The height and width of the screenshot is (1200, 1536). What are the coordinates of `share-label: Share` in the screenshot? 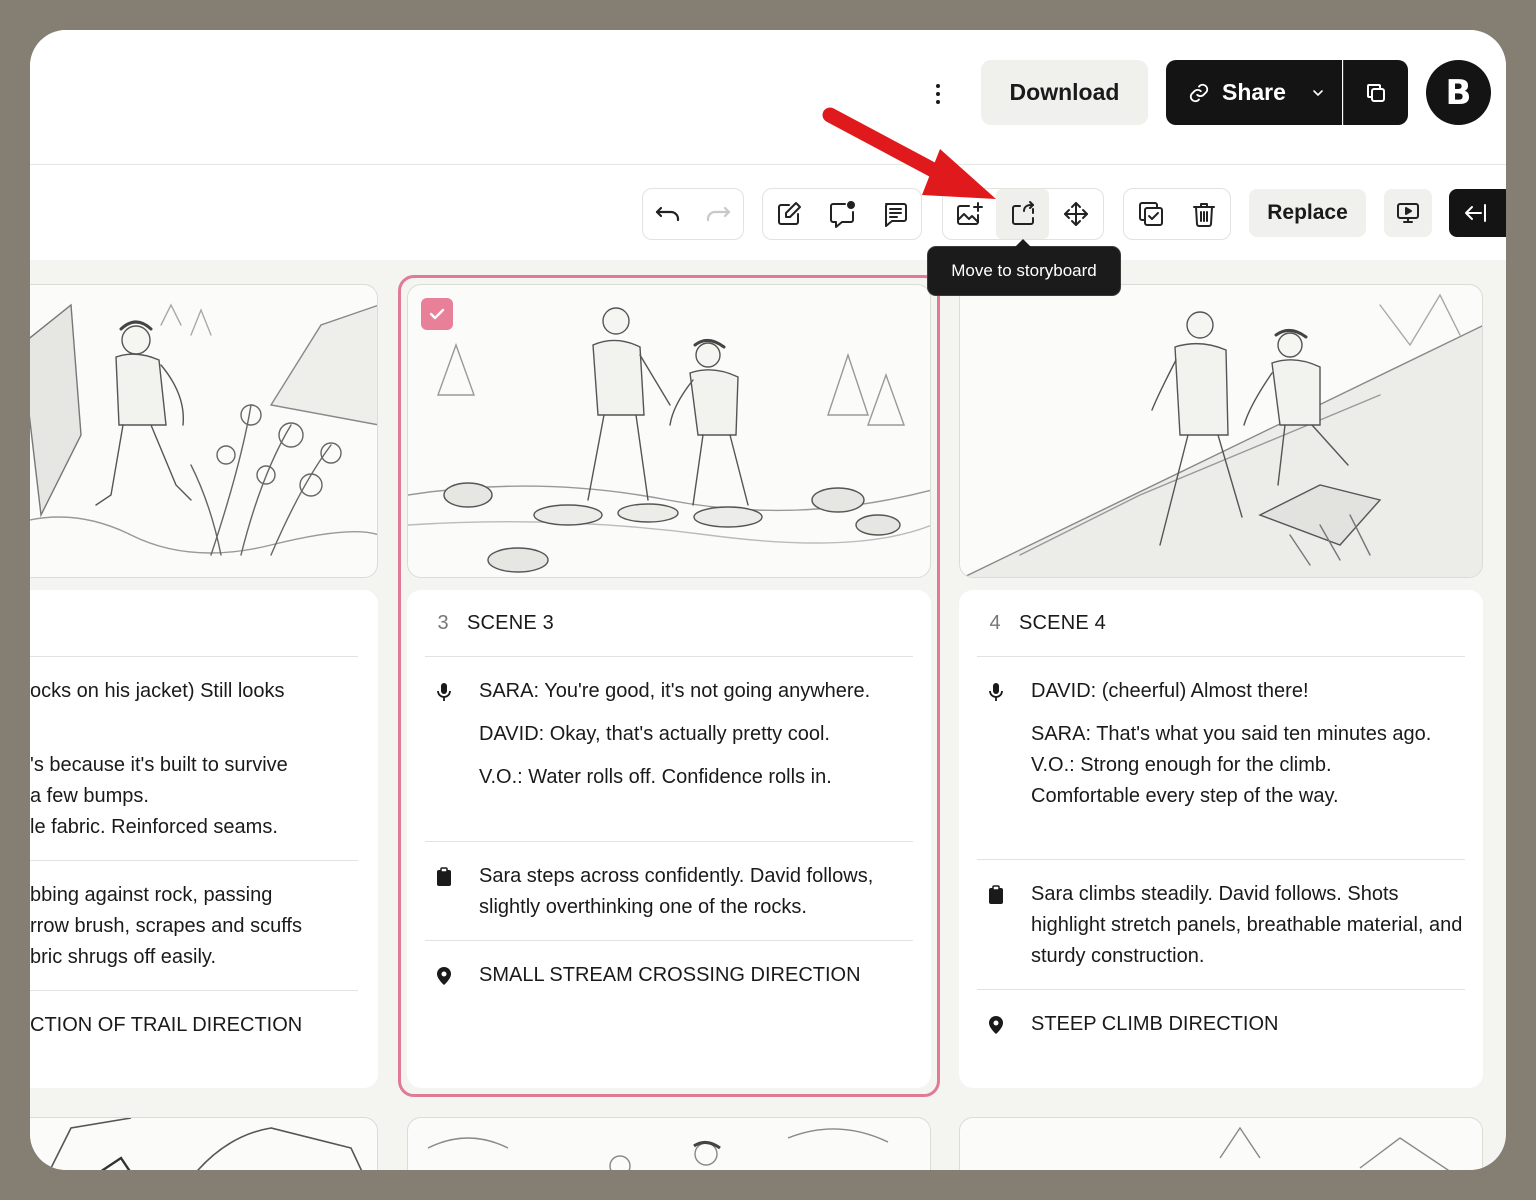 It's located at (1254, 92).